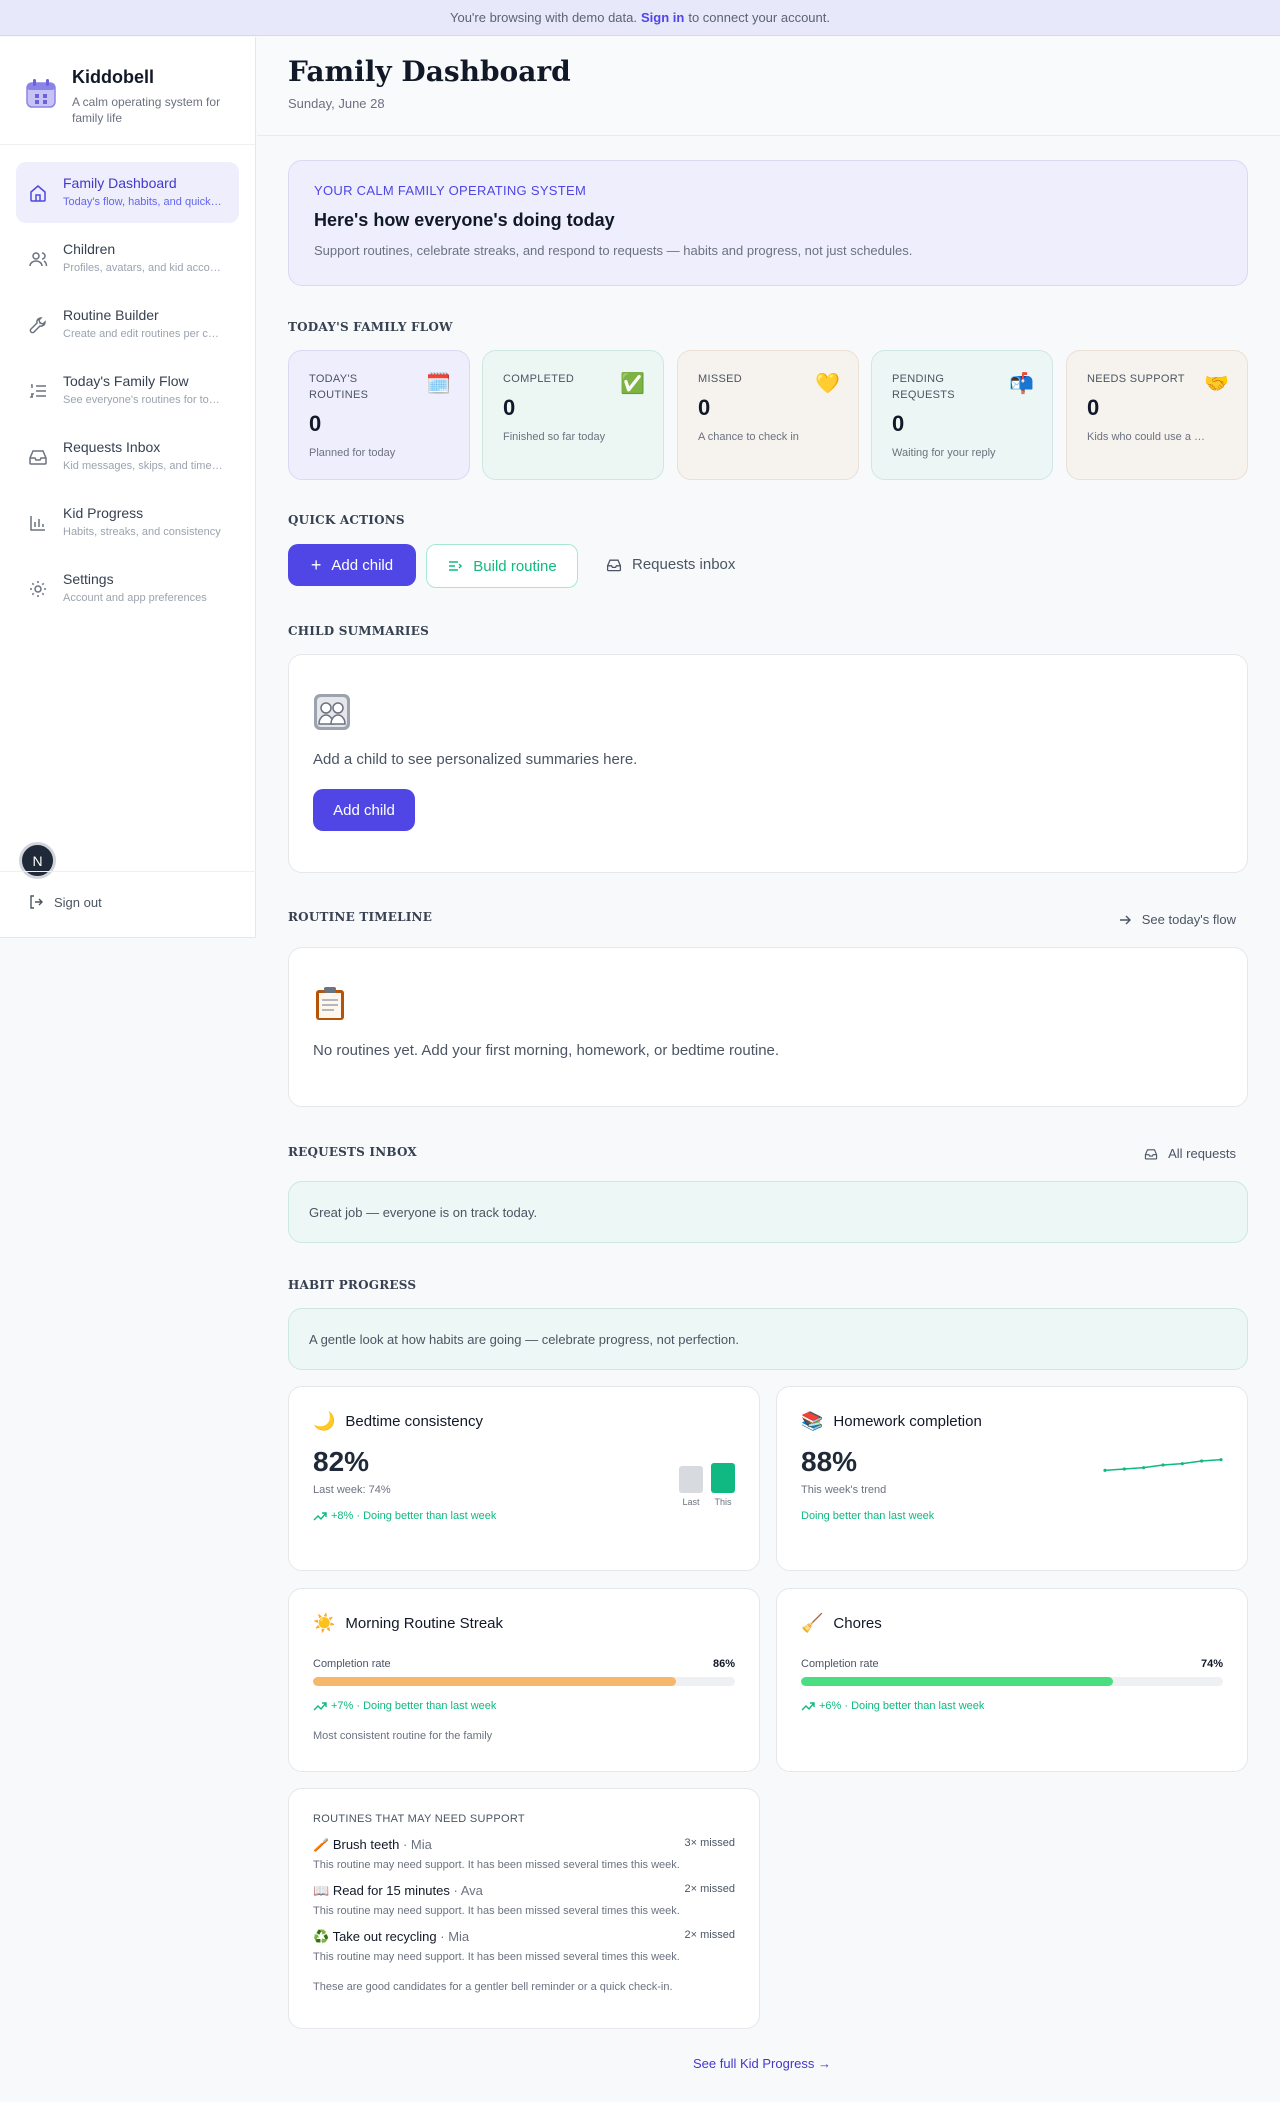 This screenshot has height=2102, width=1280. What do you see at coordinates (143, 268) in the screenshot?
I see `sidebar-item-sub: Profiles, avatars, and kid accounts` at bounding box center [143, 268].